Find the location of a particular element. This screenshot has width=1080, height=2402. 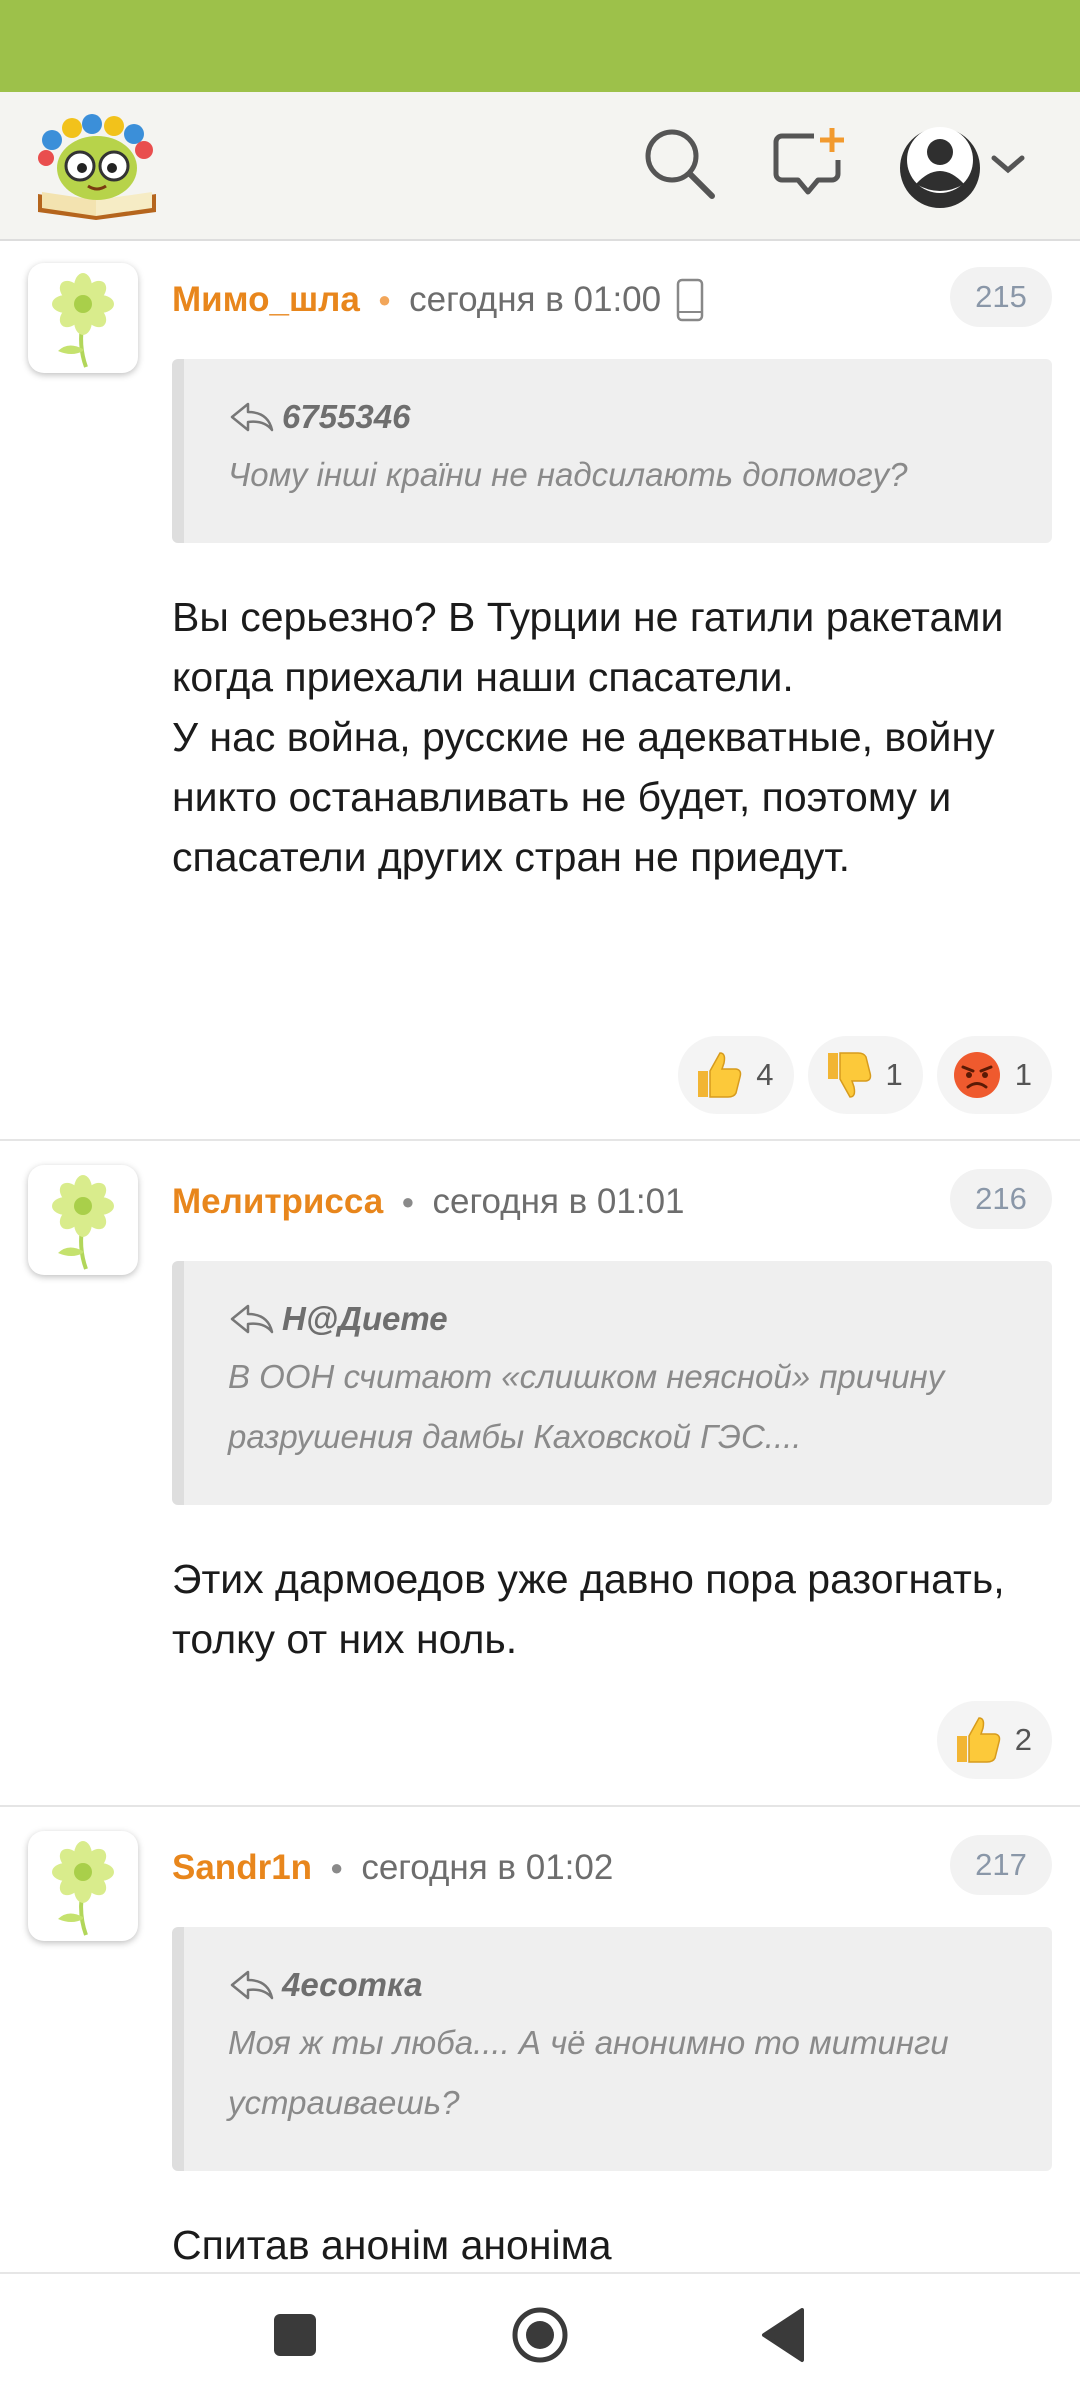

comment-header: Мелитрисса ● сегодня в 01:01 is located at coordinates (428, 1202).